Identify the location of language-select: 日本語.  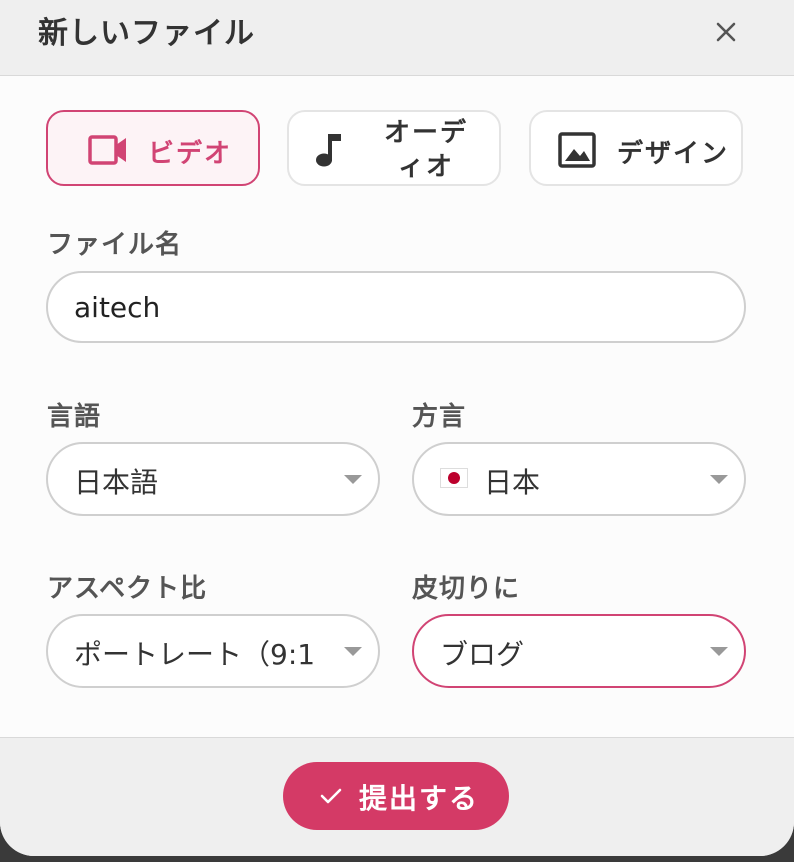
(213, 479).